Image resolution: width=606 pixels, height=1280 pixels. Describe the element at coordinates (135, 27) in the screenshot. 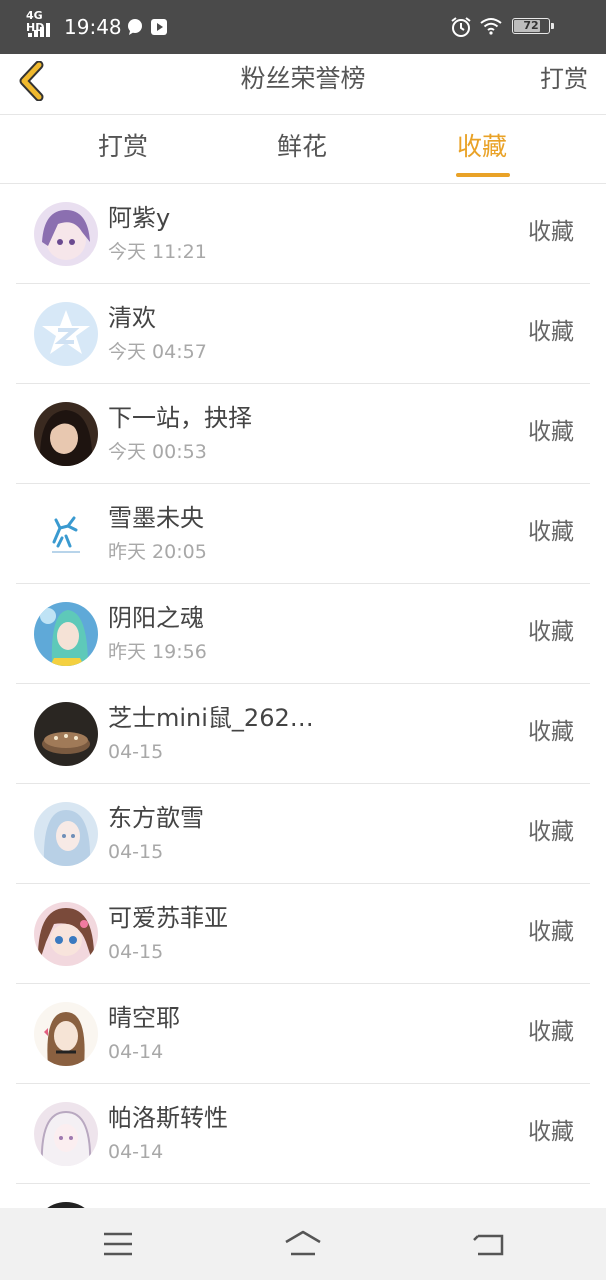

I see `message-icon` at that location.